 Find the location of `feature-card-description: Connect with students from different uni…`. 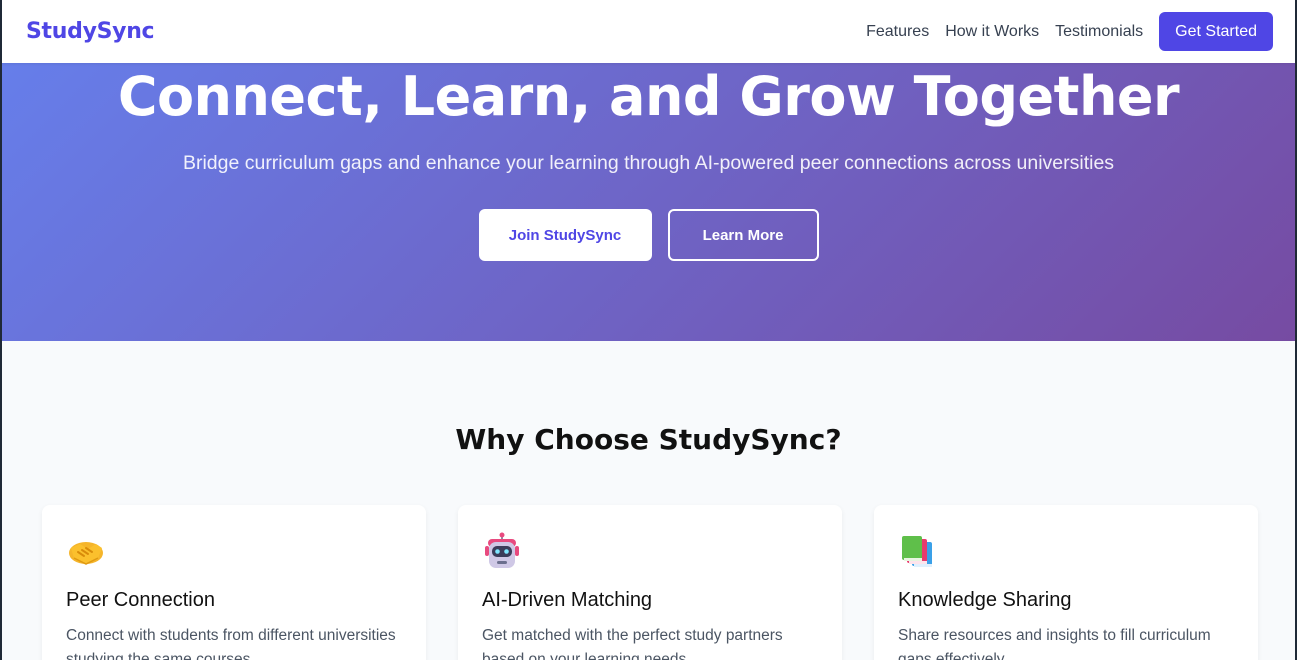

feature-card-description: Connect with students from different uni… is located at coordinates (231, 643).